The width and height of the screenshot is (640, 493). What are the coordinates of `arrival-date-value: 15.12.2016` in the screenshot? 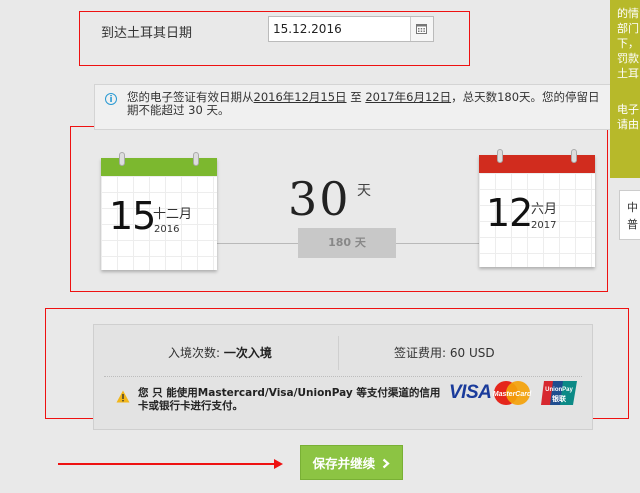 It's located at (307, 29).